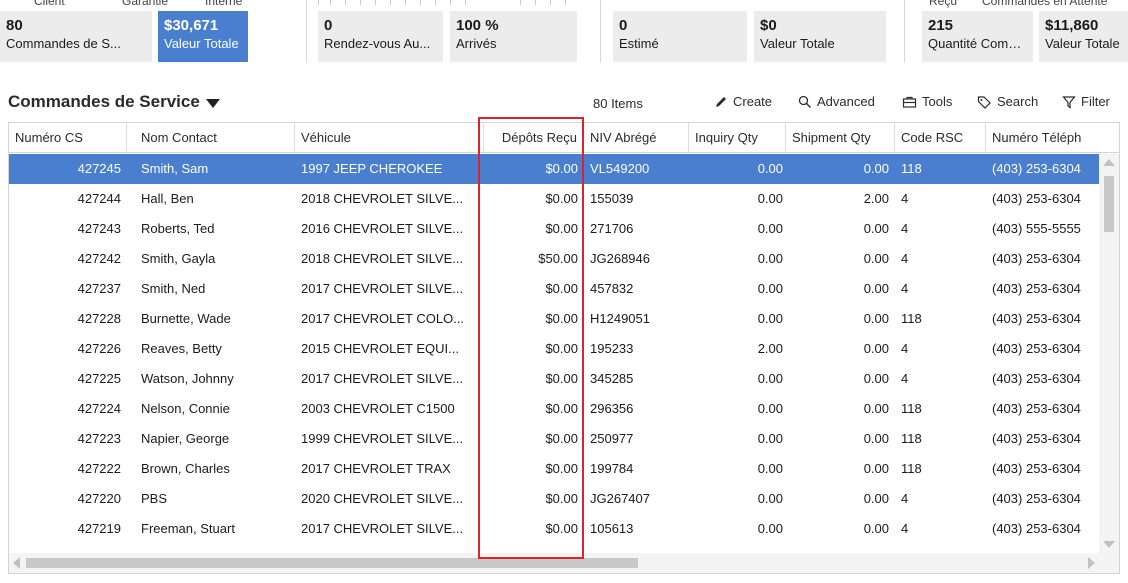 This screenshot has width=1128, height=583. I want to click on cell-contact: Watson, Johnny, so click(187, 378).